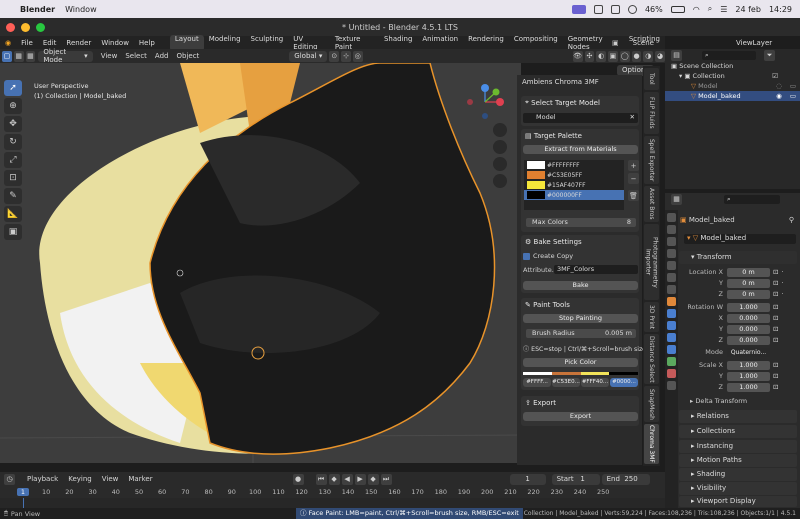 This screenshot has width=800, height=519. Describe the element at coordinates (13, 178) in the screenshot. I see `transform-tool-icon: ⊡` at that location.